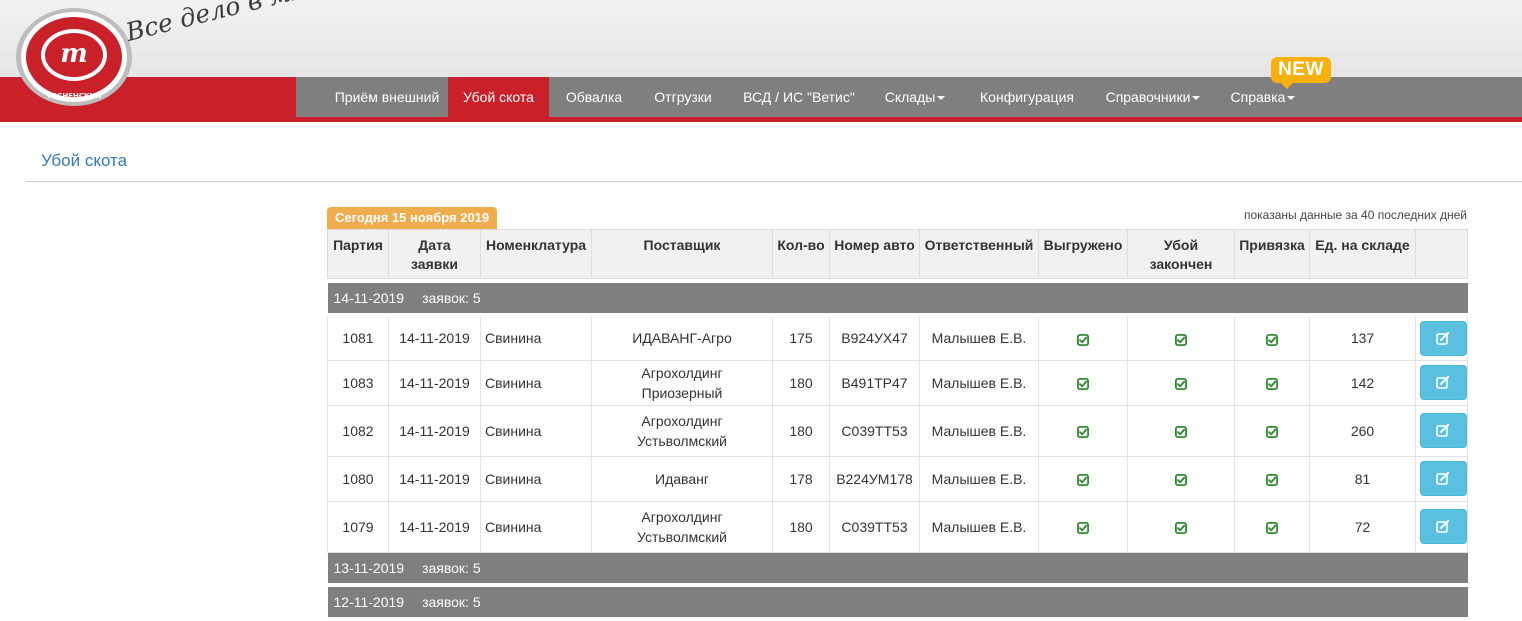 Image resolution: width=1522 pixels, height=621 pixels. What do you see at coordinates (874, 478) in the screenshot?
I see `cell-car: В224УМ178` at bounding box center [874, 478].